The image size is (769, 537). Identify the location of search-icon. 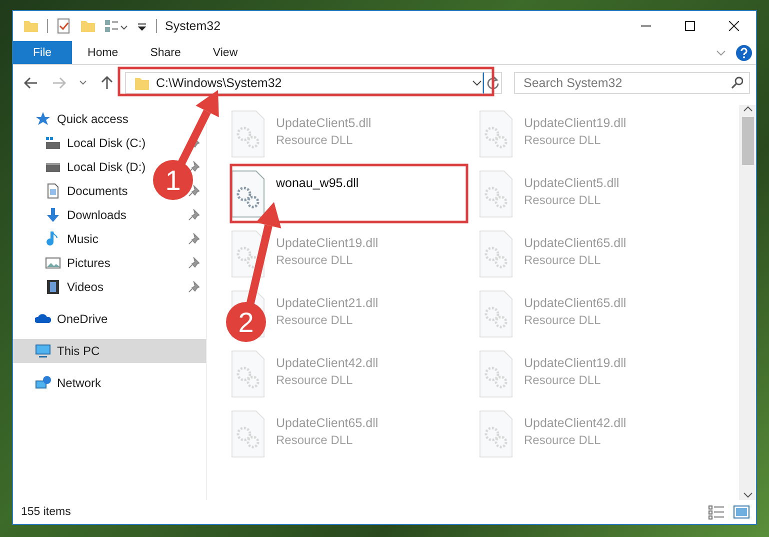
(736, 82).